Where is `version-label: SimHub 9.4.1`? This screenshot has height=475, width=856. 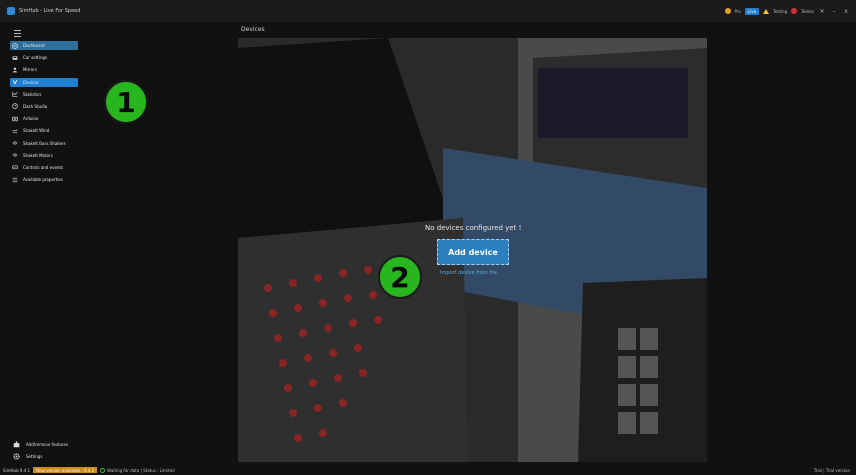
version-label: SimHub 9.4.1 is located at coordinates (17, 470).